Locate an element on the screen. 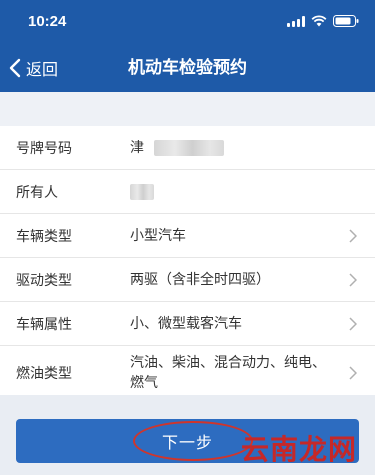 This screenshot has width=375, height=475. owner-row: 所有人 is located at coordinates (187, 192).